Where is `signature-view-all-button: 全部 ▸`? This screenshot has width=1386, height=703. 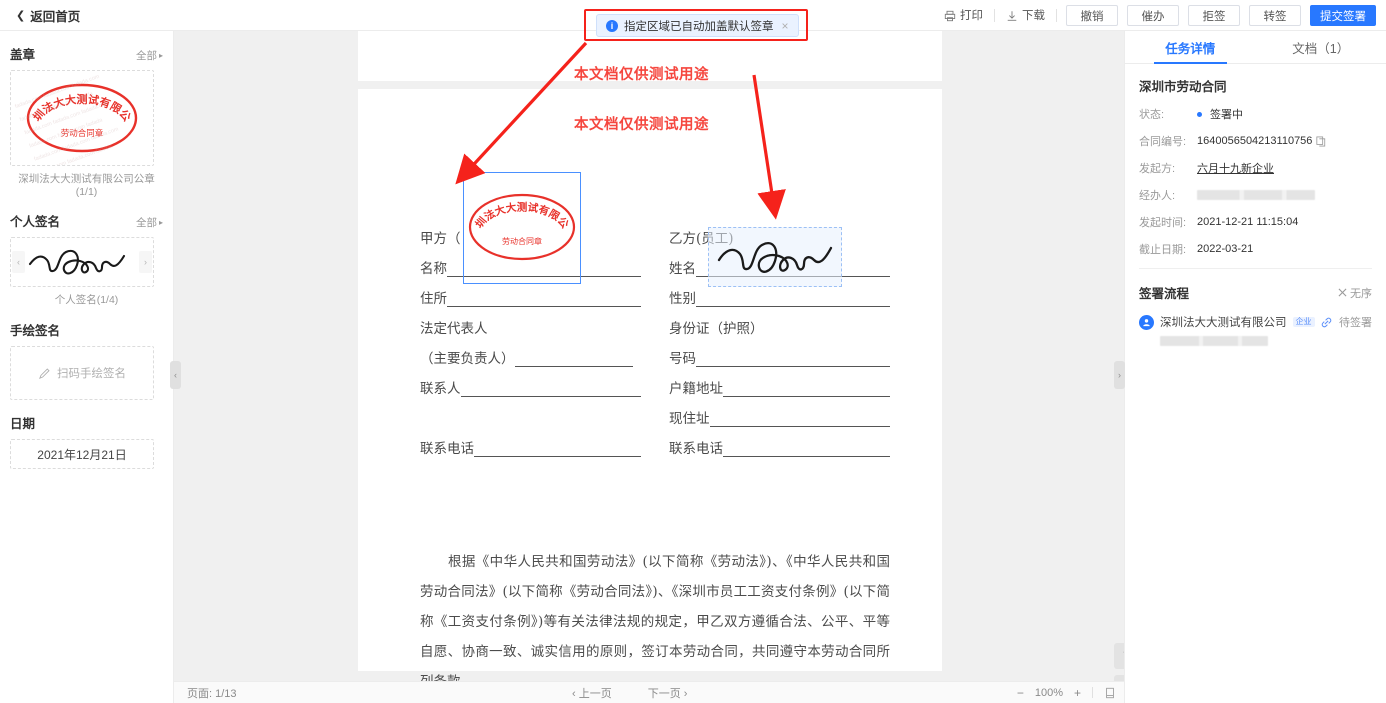 signature-view-all-button: 全部 ▸ is located at coordinates (149, 222).